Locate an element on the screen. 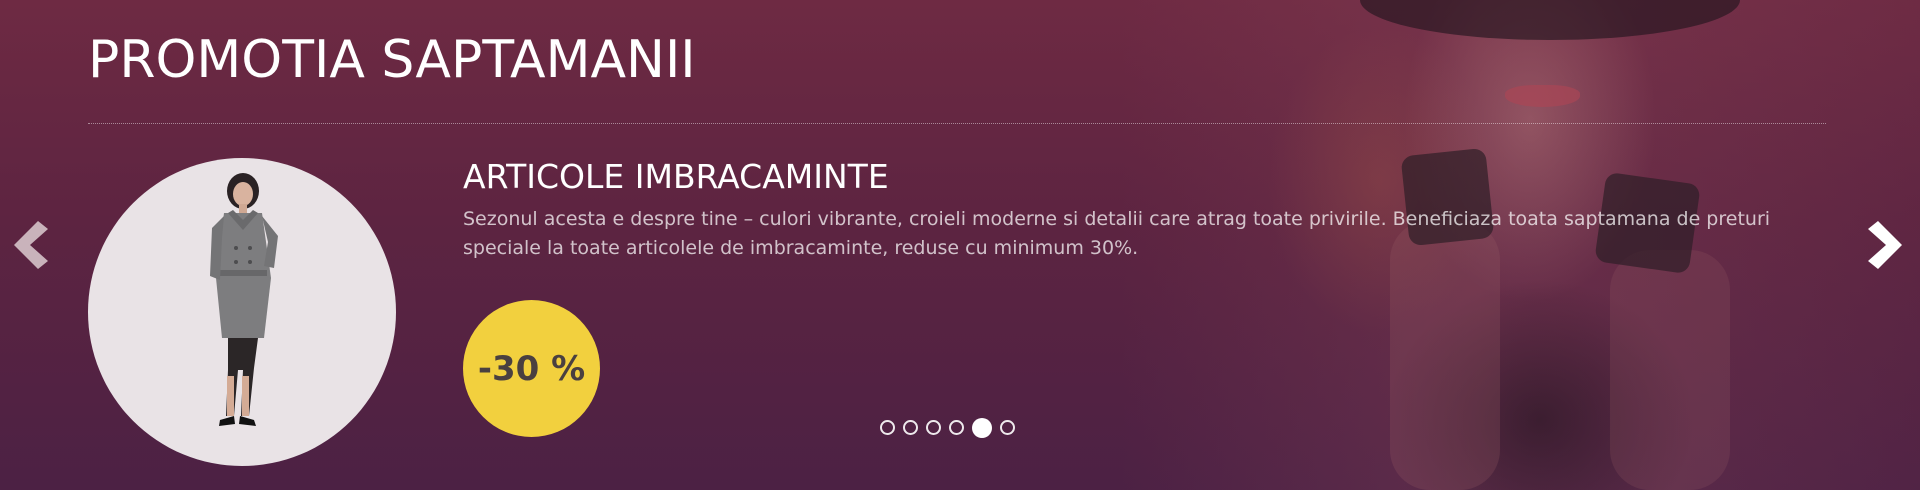  product-title: ARTICOLE IMBRACAMINTE is located at coordinates (676, 176).